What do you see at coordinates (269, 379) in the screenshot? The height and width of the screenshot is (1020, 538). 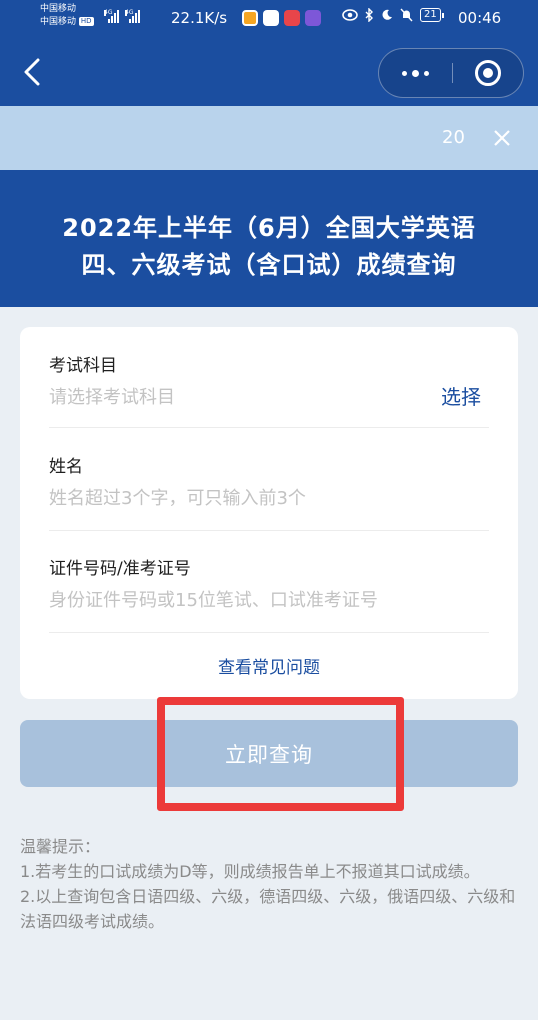 I see `subject-field: 考试科目` at bounding box center [269, 379].